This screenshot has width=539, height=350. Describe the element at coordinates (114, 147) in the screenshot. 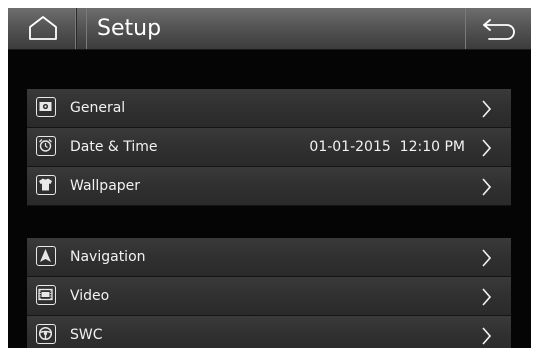

I see `settings-item-label: Date & Time` at that location.